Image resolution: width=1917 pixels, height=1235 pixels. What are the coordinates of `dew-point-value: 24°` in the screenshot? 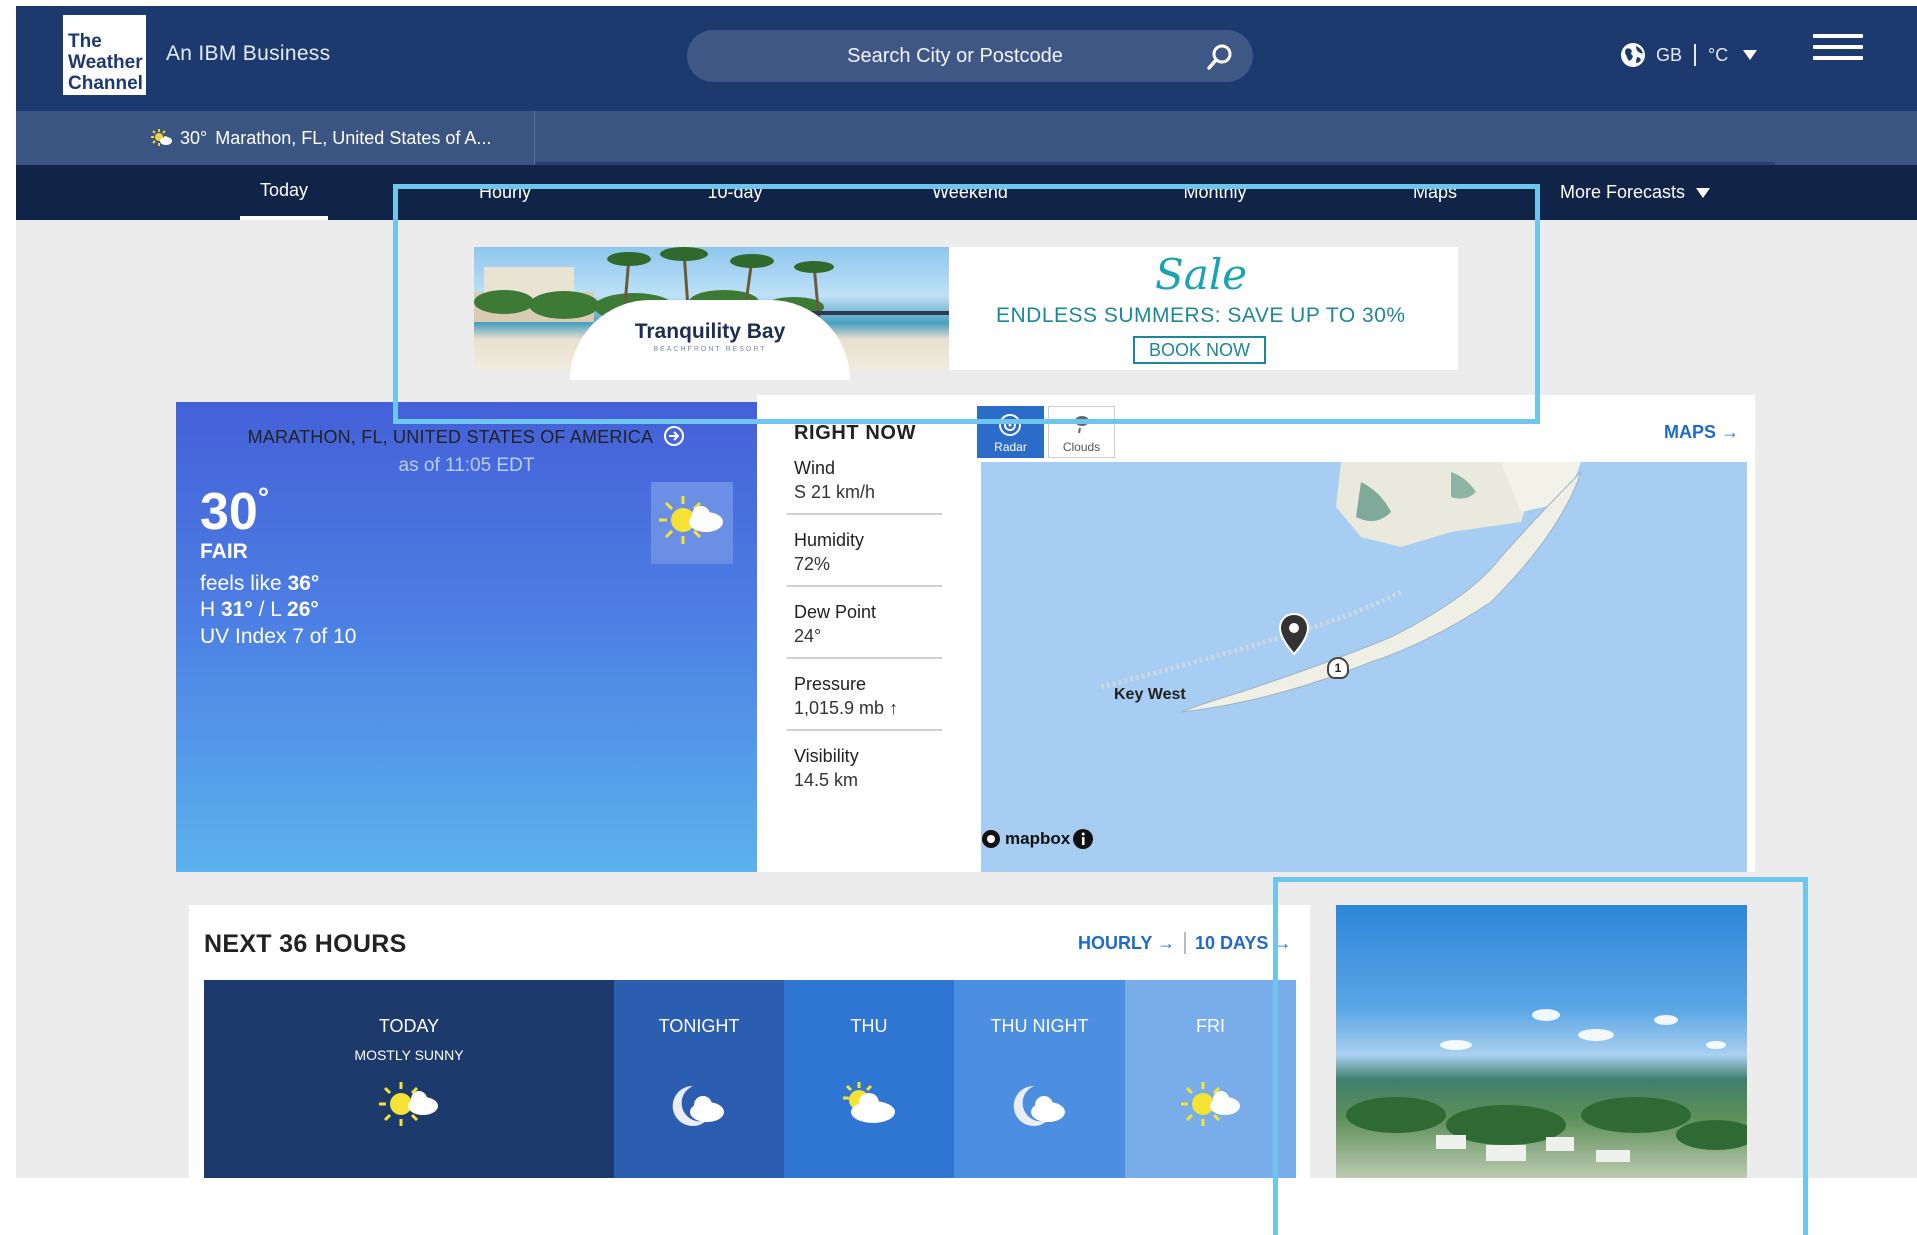 It's located at (808, 636).